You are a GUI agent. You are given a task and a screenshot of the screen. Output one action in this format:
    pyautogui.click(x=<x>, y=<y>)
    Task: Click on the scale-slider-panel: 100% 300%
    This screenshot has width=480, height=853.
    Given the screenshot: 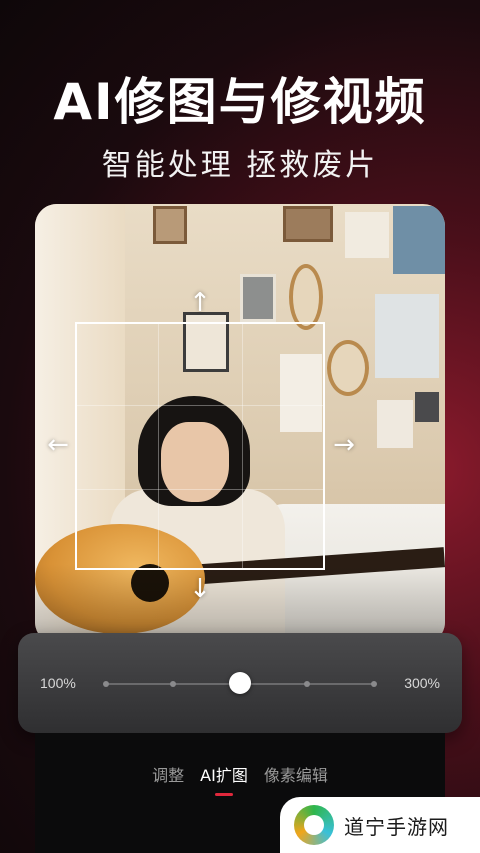 What is the action you would take?
    pyautogui.click(x=240, y=683)
    